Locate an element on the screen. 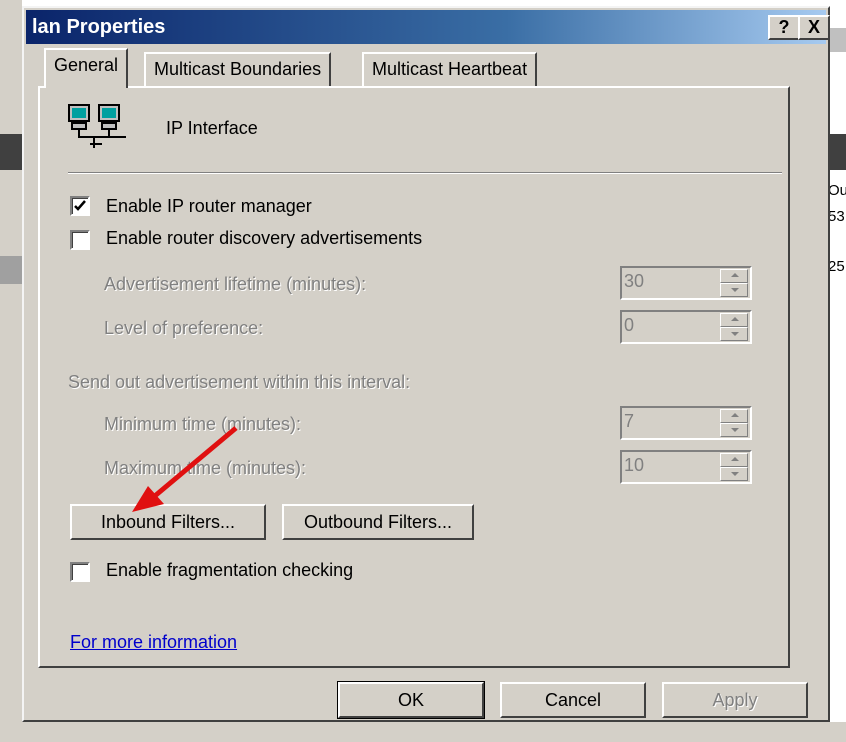 This screenshot has width=846, height=742. level-of-preference-value: 0 is located at coordinates (629, 325).